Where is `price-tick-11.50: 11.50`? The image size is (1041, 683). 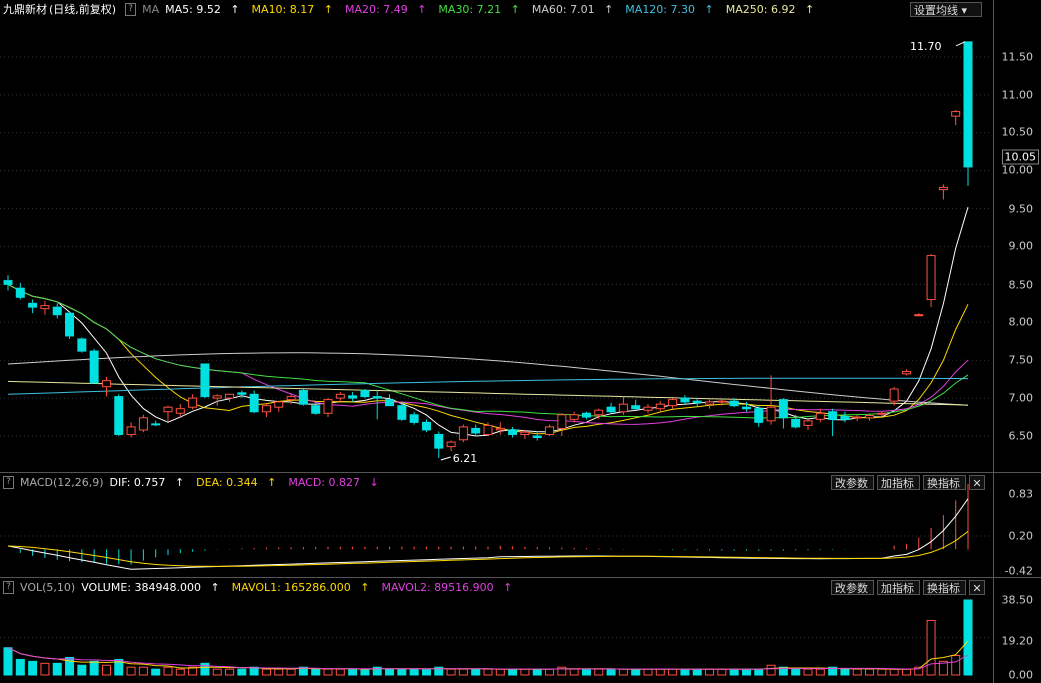 price-tick-11.50: 11.50 is located at coordinates (1017, 57).